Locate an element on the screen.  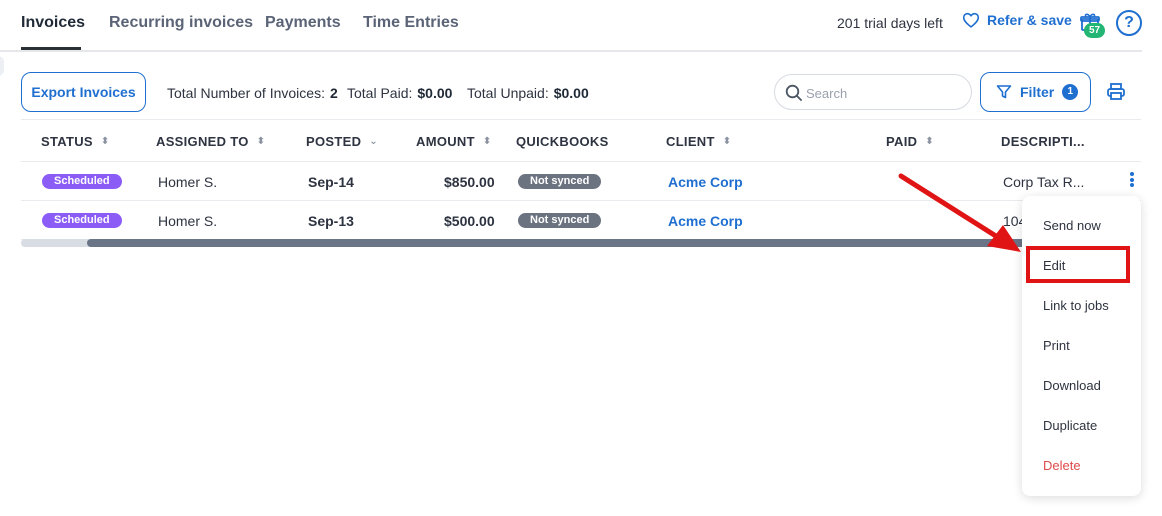
annotation-highlight-box is located at coordinates (1078, 264).